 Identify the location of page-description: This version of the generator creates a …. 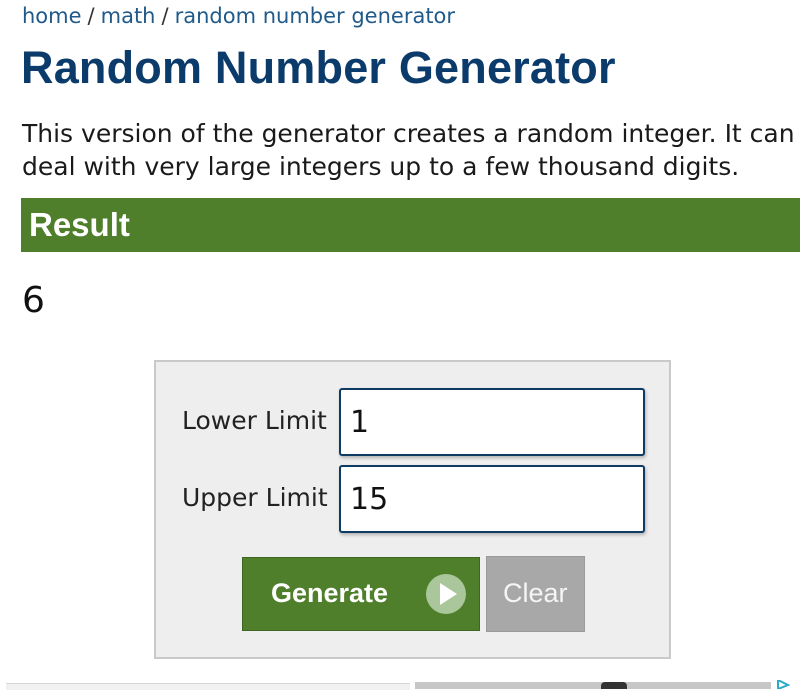
(411, 150).